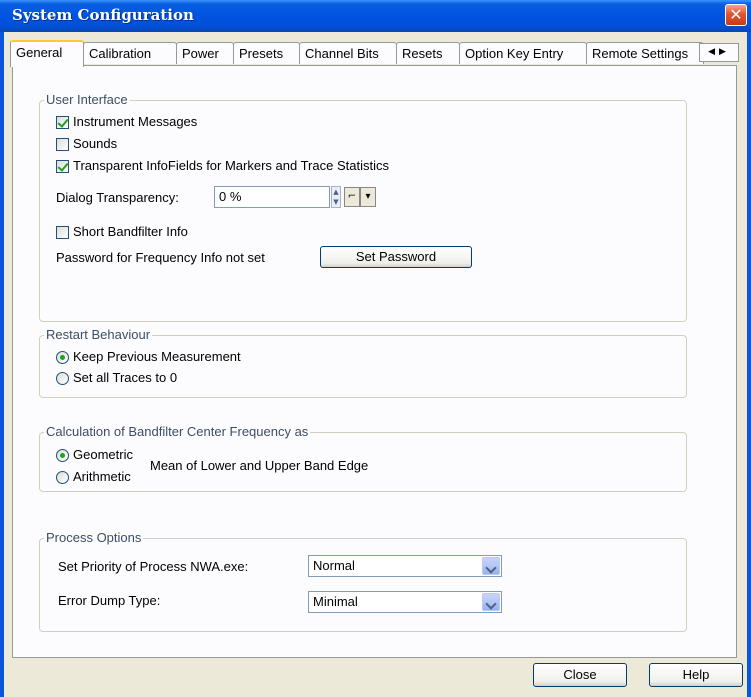  Describe the element at coordinates (713, 52) in the screenshot. I see `chevron-left-icon: ◀` at that location.